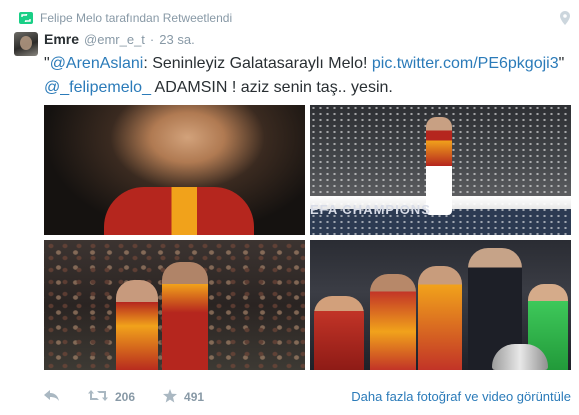 The image size is (579, 415). What do you see at coordinates (176, 39) in the screenshot?
I see `tweet-time: 23 sa.` at bounding box center [176, 39].